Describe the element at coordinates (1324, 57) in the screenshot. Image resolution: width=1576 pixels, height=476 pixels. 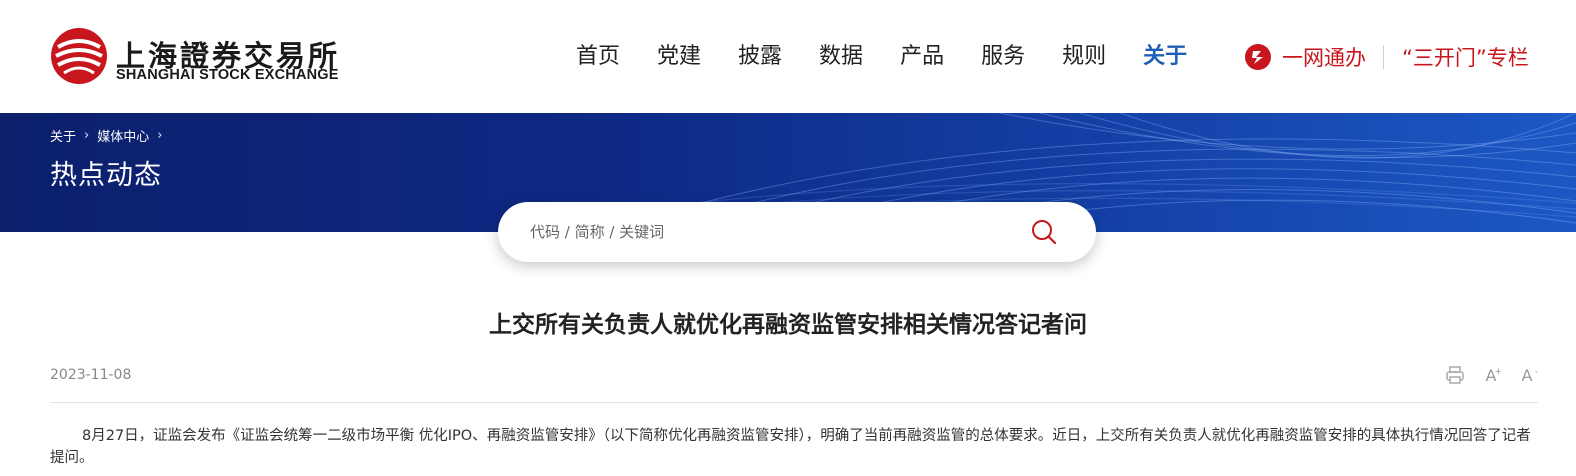
I see `one-stop-service-link: 一网通办` at that location.